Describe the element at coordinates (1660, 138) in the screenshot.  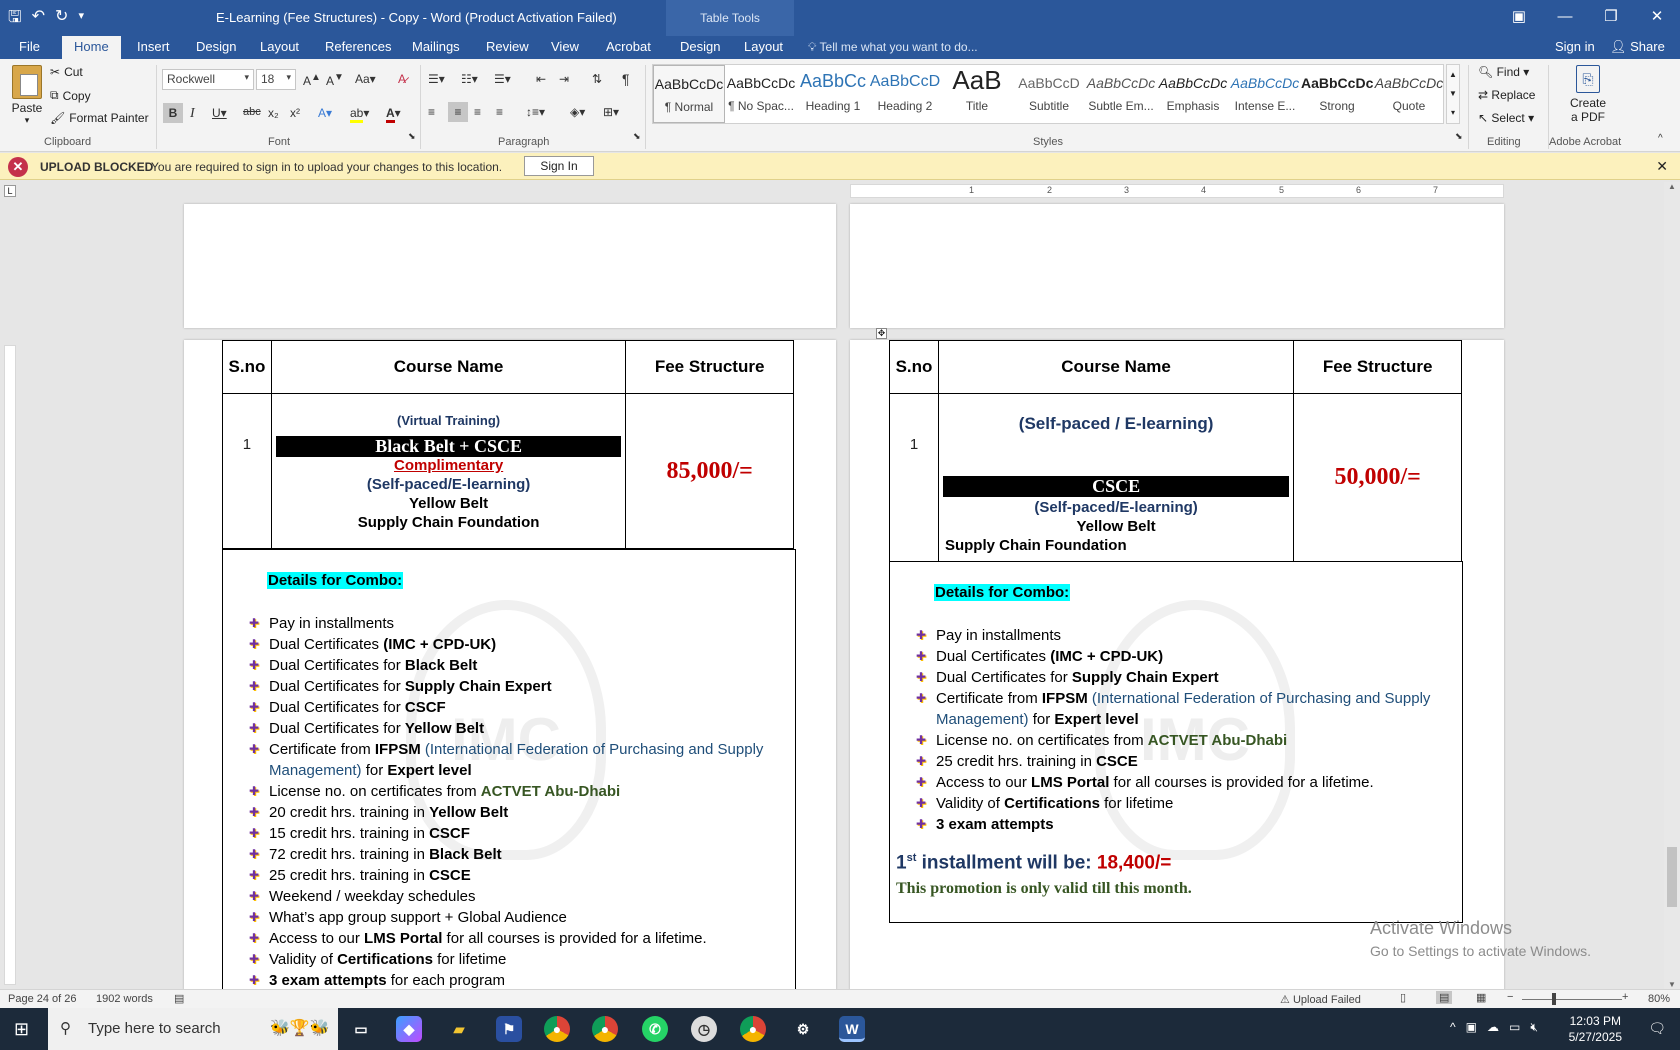
I see `collapse-ribbon-icon: ^` at that location.